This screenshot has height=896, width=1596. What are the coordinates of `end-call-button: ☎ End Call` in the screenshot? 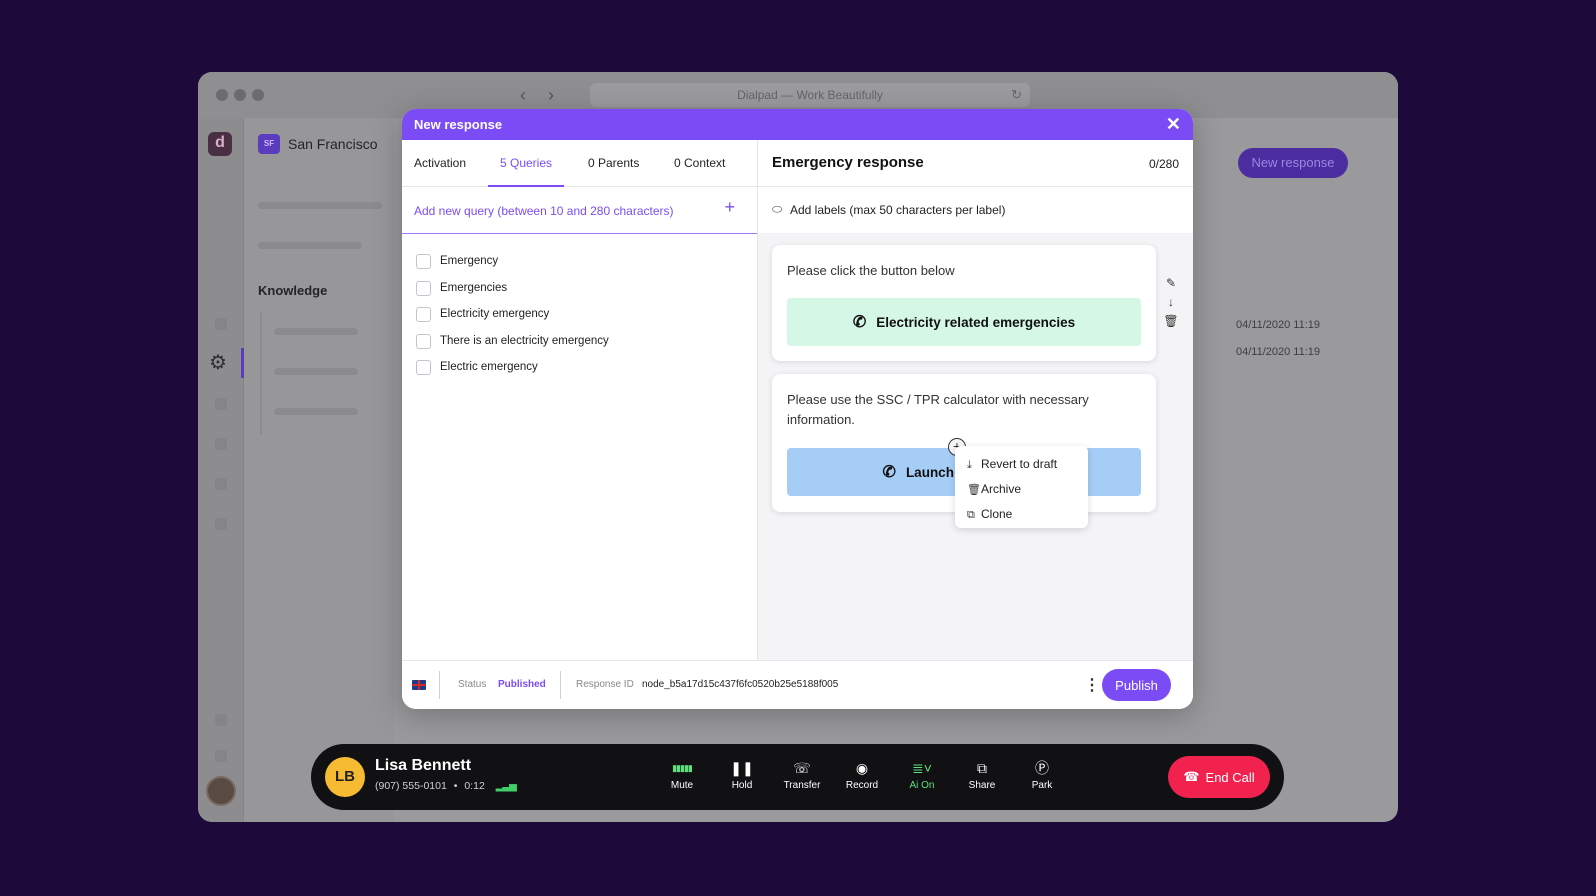 It's located at (1219, 777).